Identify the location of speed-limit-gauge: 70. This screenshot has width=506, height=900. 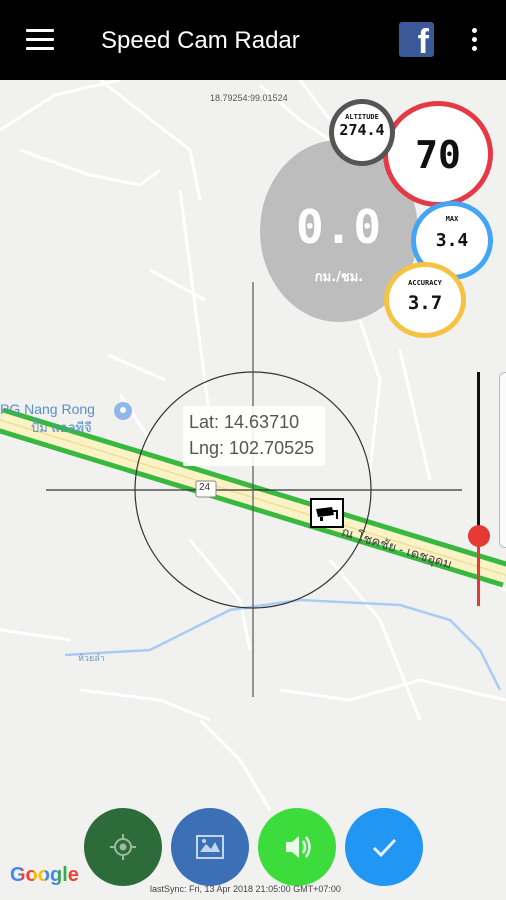
(438, 154).